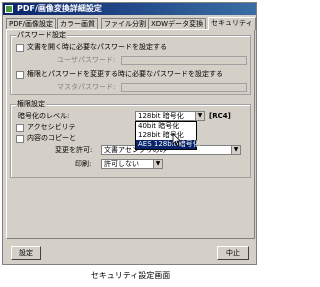 The width and height of the screenshot is (320, 287). I want to click on copy-checkbox, so click(20, 139).